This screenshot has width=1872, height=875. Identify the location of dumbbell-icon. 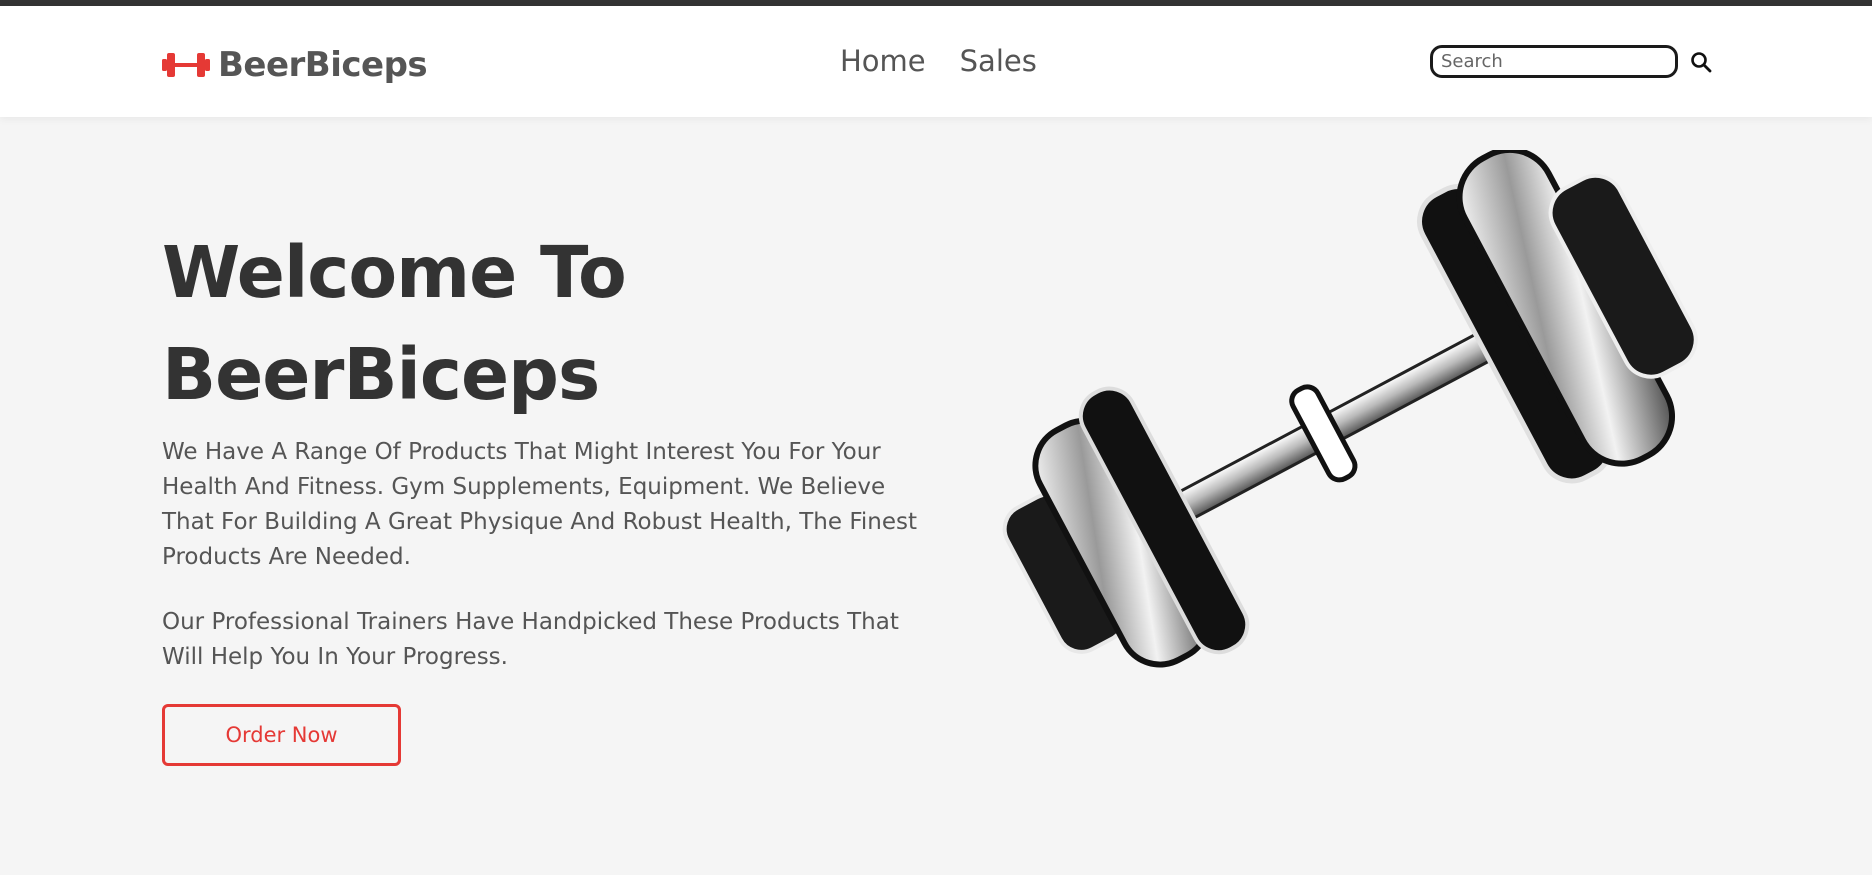
(186, 65).